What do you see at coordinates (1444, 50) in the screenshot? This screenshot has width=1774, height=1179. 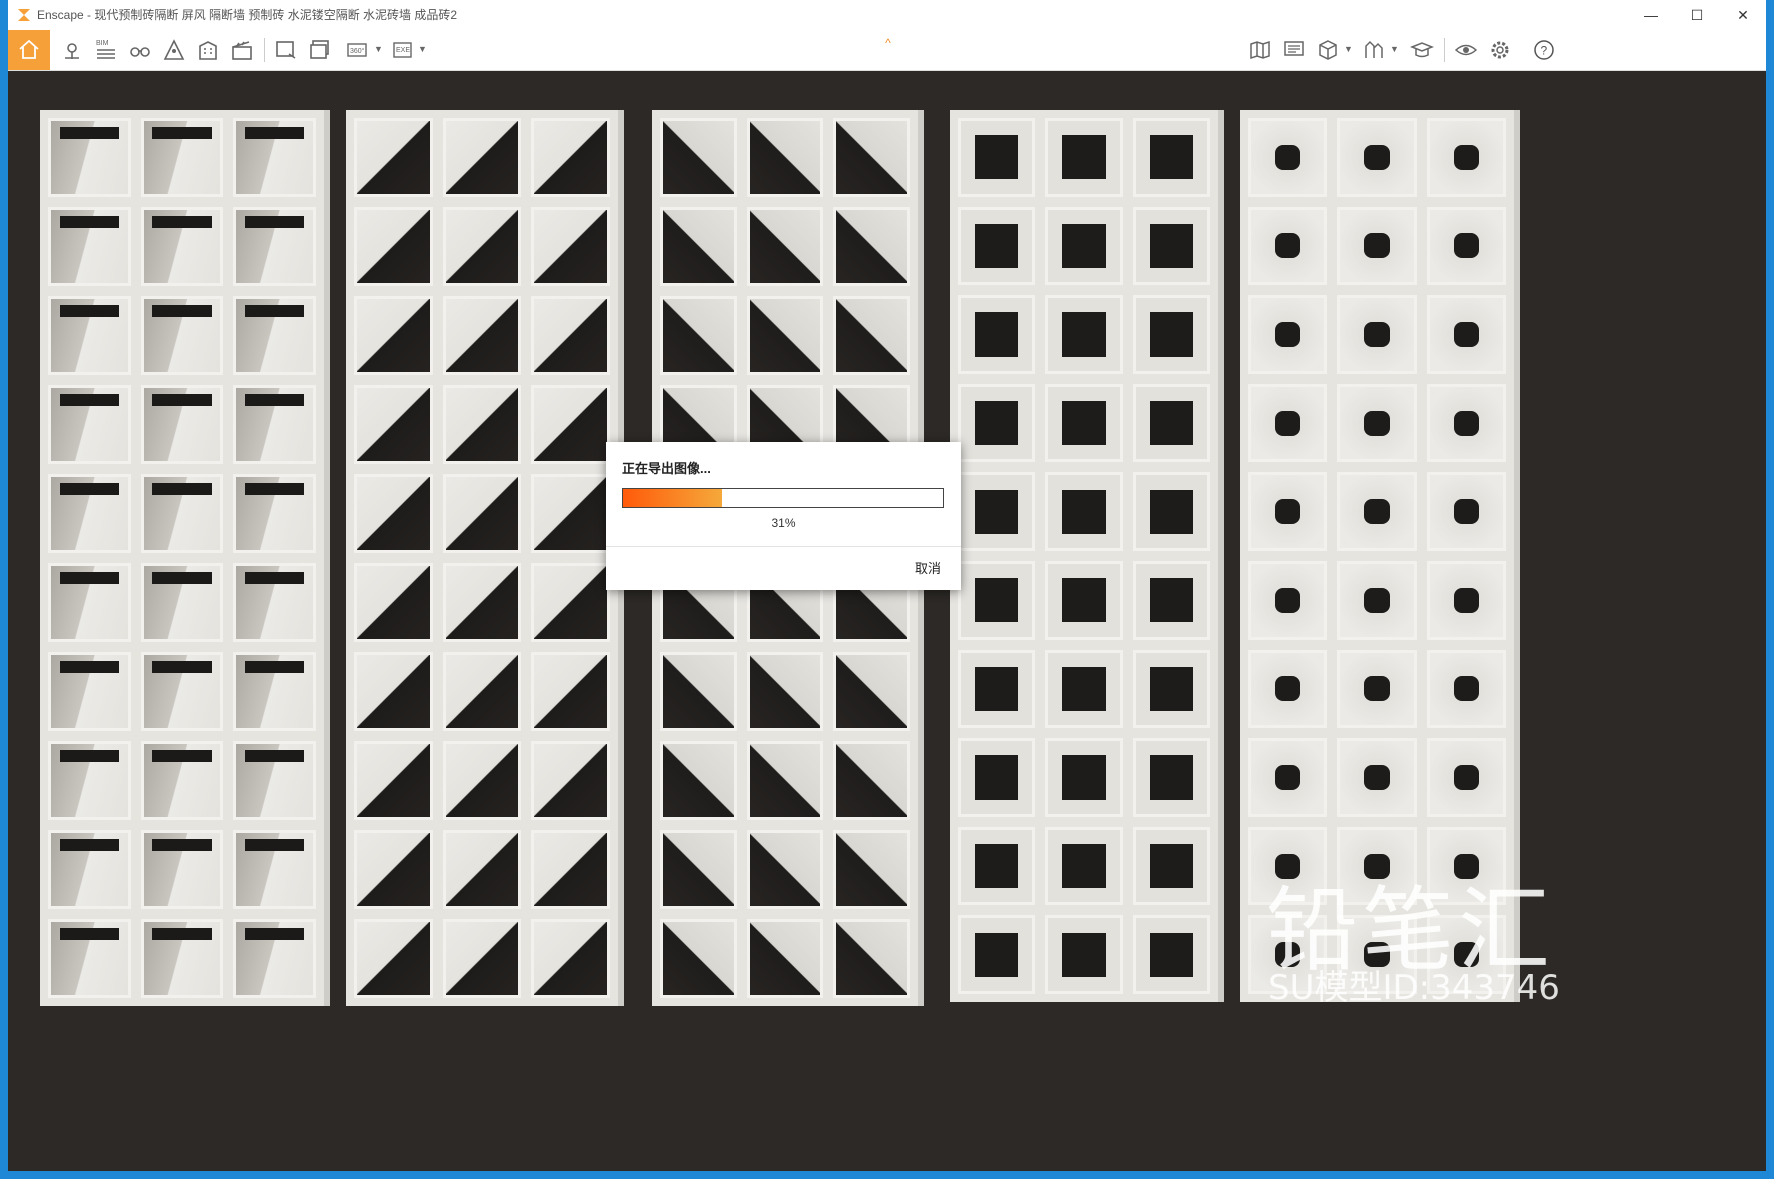 I see `toolbar-separator` at bounding box center [1444, 50].